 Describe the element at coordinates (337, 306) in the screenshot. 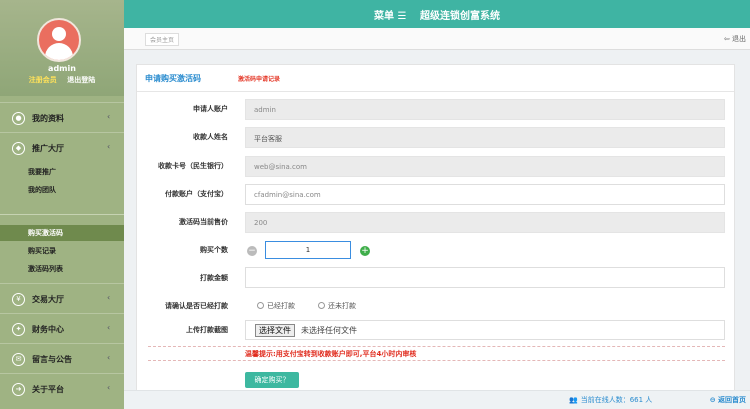

I see `radio-unpaid: 还未打款` at that location.